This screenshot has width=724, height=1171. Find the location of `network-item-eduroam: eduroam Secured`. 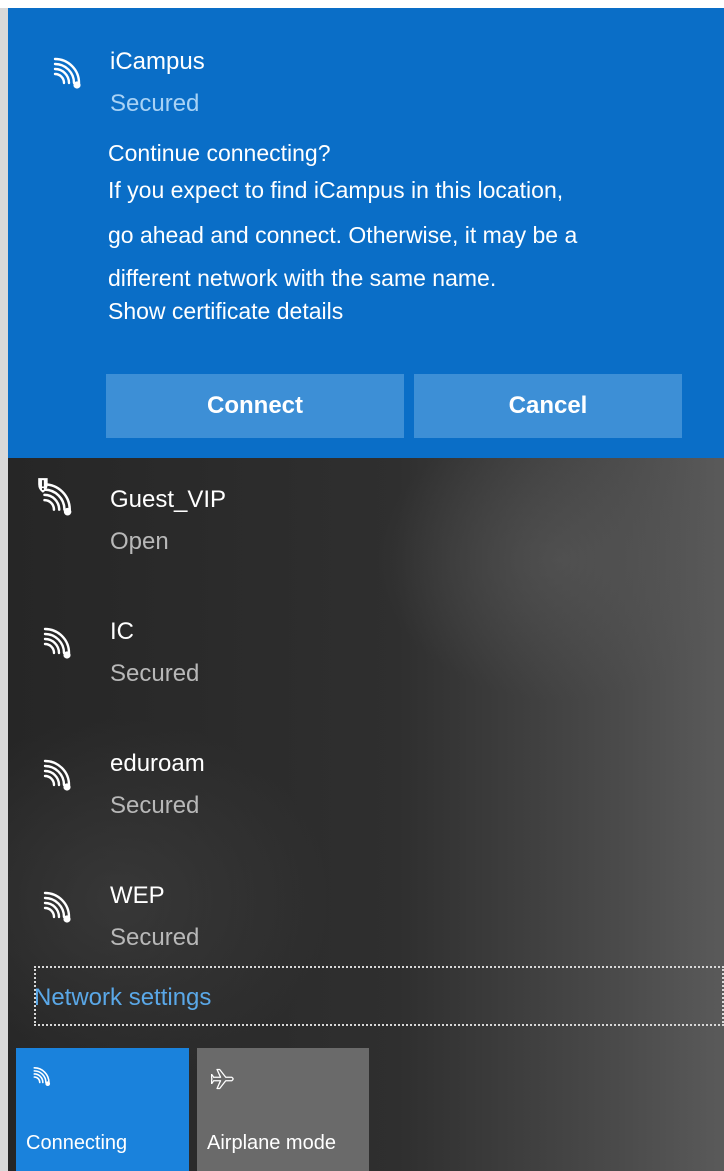

network-item-eduroam: eduroam Secured is located at coordinates (328, 795).